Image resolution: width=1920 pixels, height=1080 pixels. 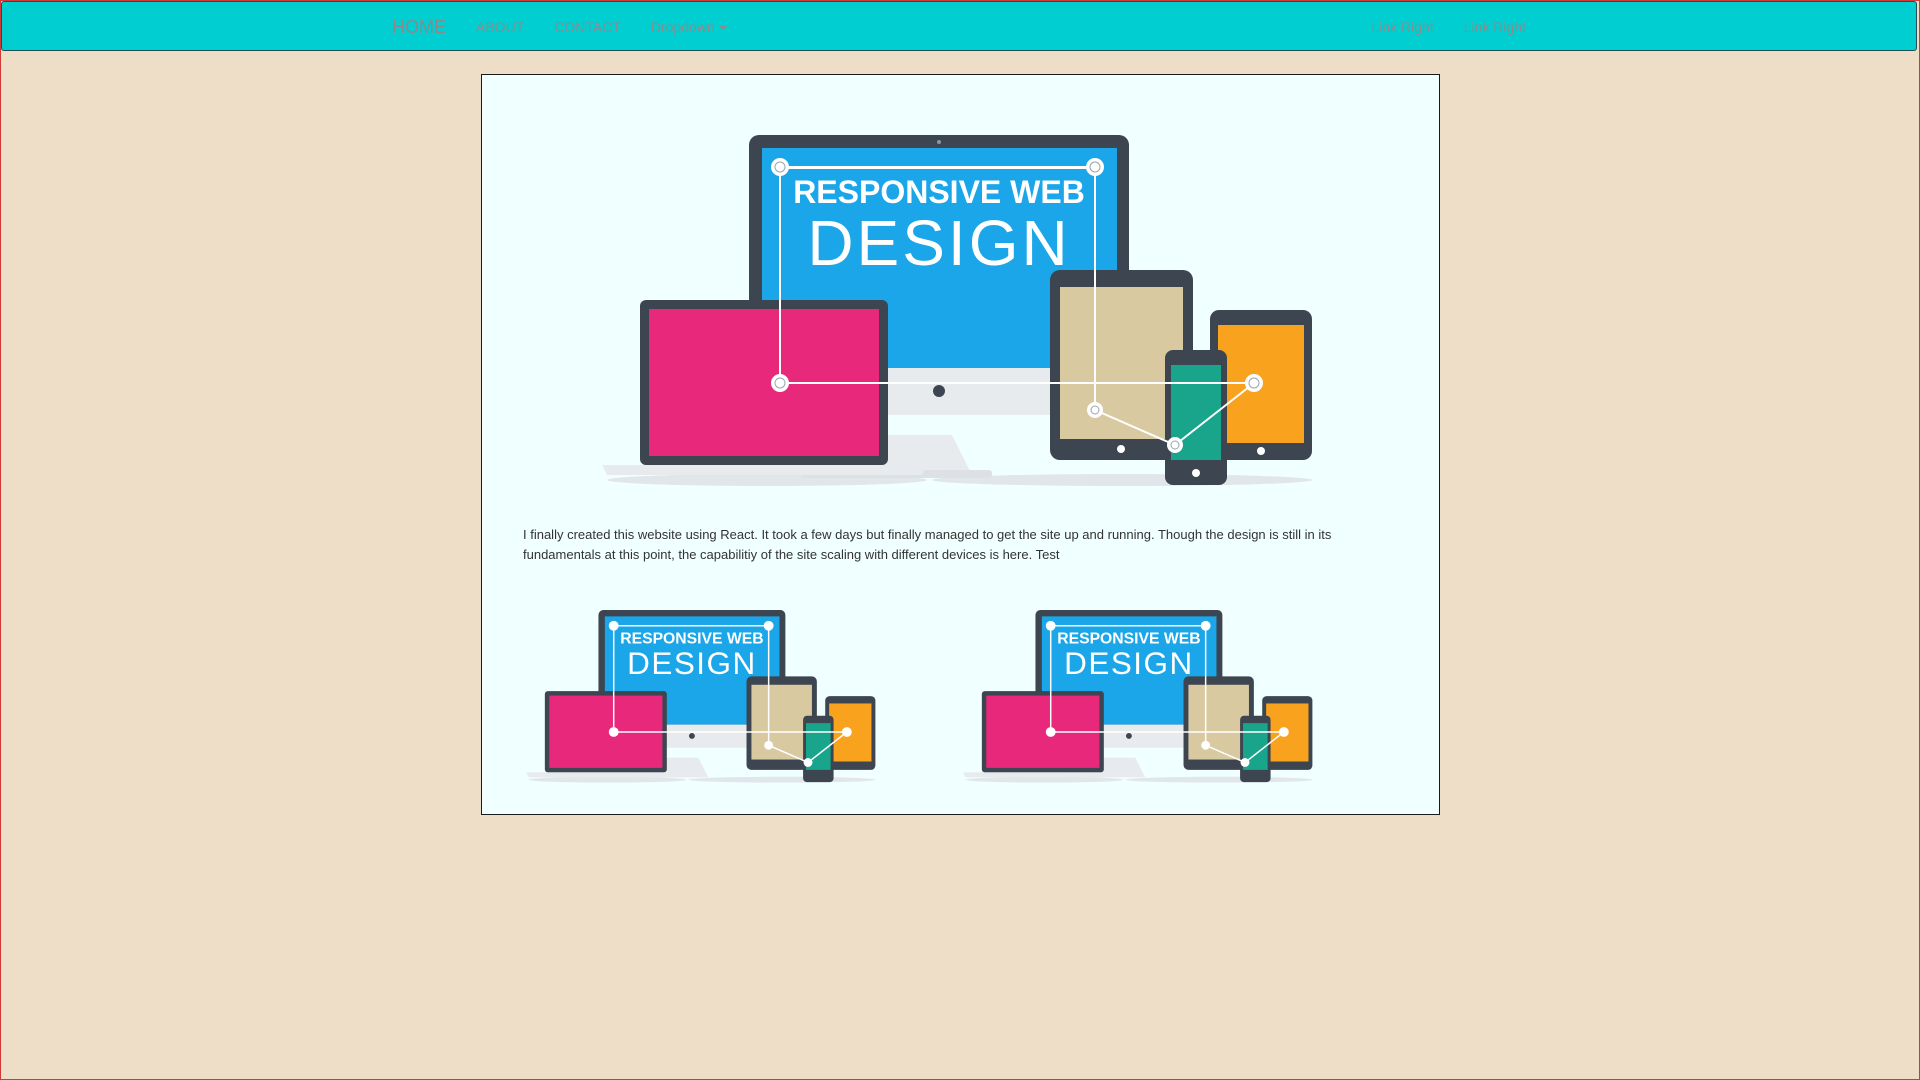 I want to click on thumbnail-image-2: RESPONSIVE WEB DESIGN, so click(x=1138, y=696).